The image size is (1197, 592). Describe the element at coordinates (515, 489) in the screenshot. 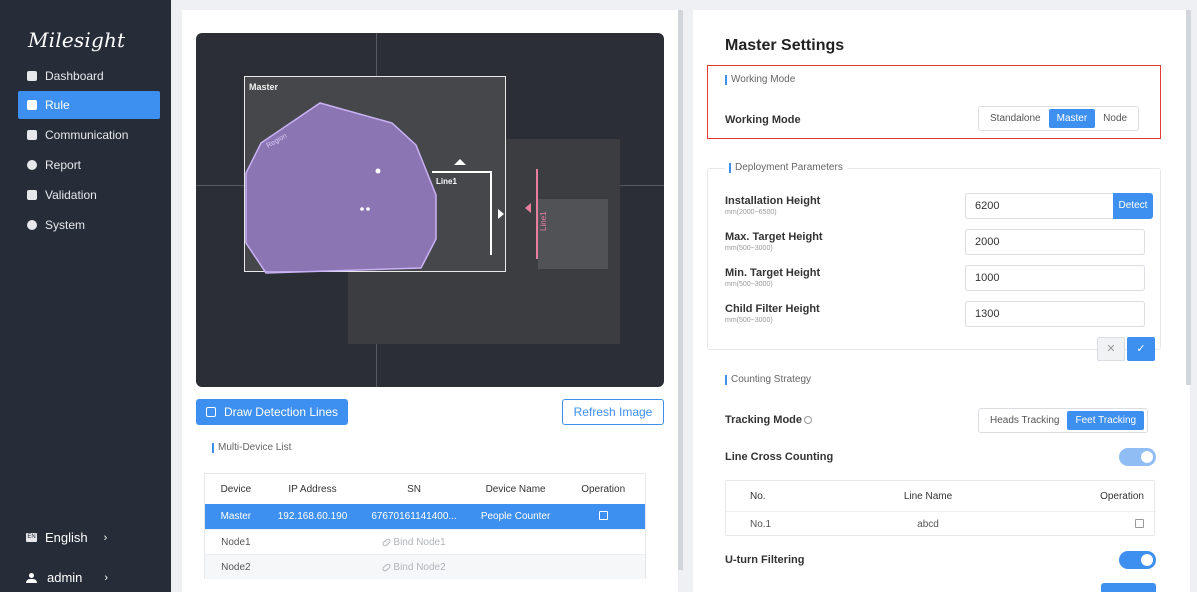

I see `column-header: Device Name` at that location.